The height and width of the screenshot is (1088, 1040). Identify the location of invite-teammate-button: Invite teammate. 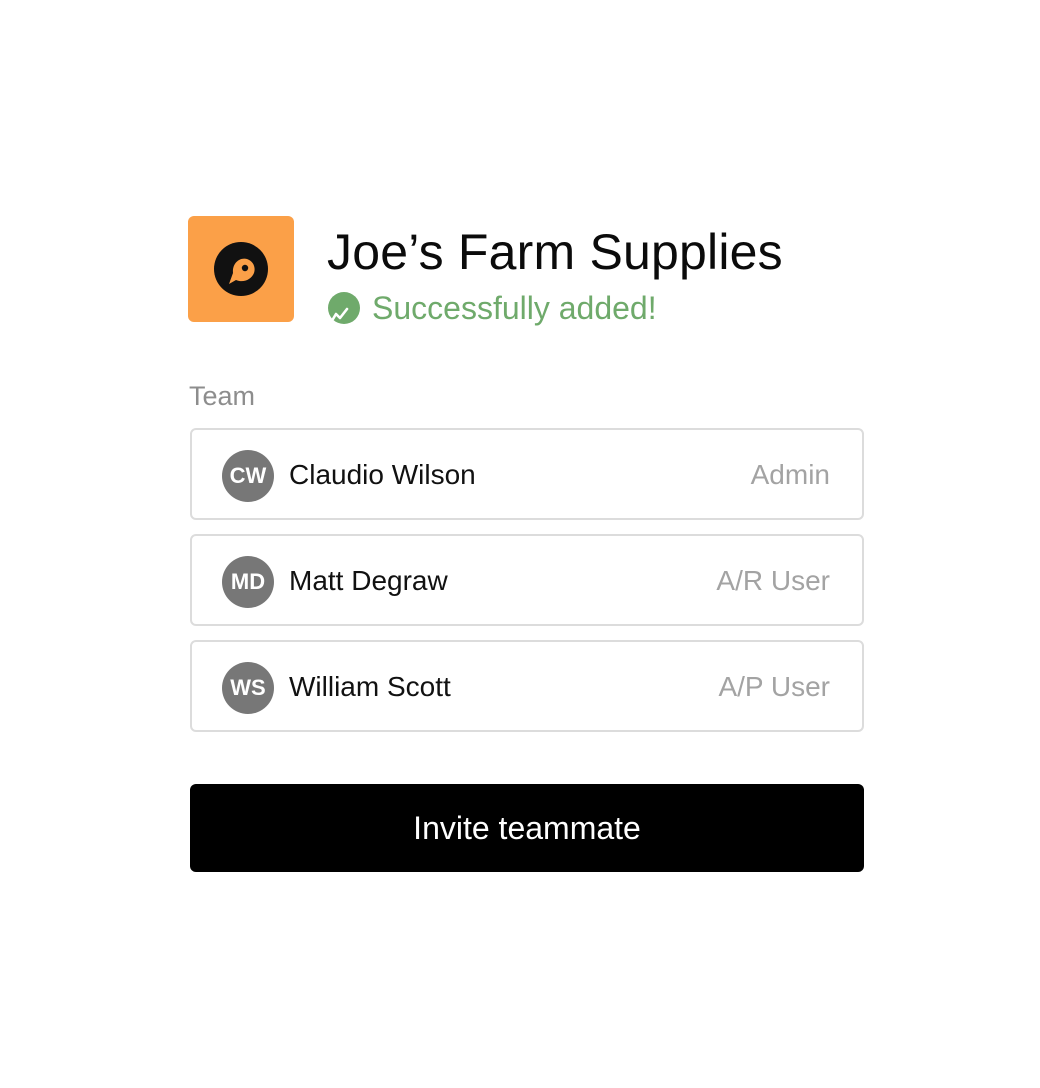
(527, 828).